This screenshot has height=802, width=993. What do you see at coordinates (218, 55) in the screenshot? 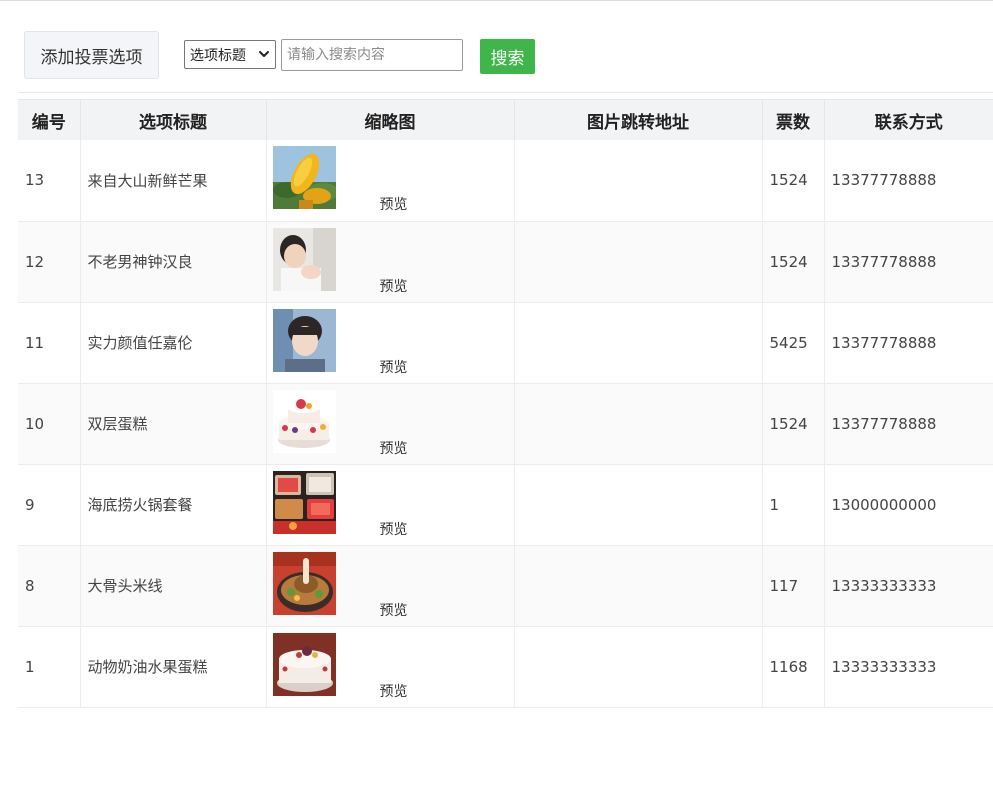
I see `search-field-select-value: 选项标题` at bounding box center [218, 55].